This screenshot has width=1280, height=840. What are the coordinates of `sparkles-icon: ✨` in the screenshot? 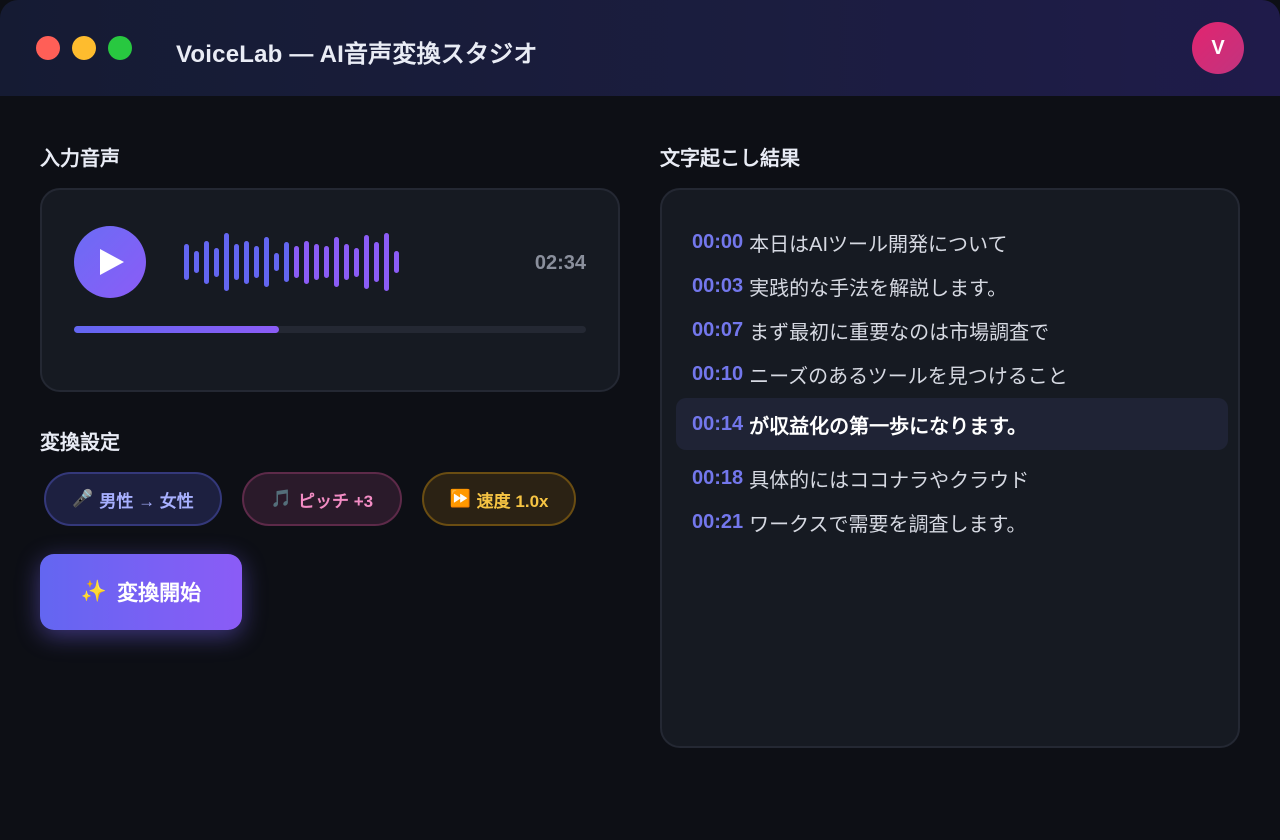 It's located at (94, 591).